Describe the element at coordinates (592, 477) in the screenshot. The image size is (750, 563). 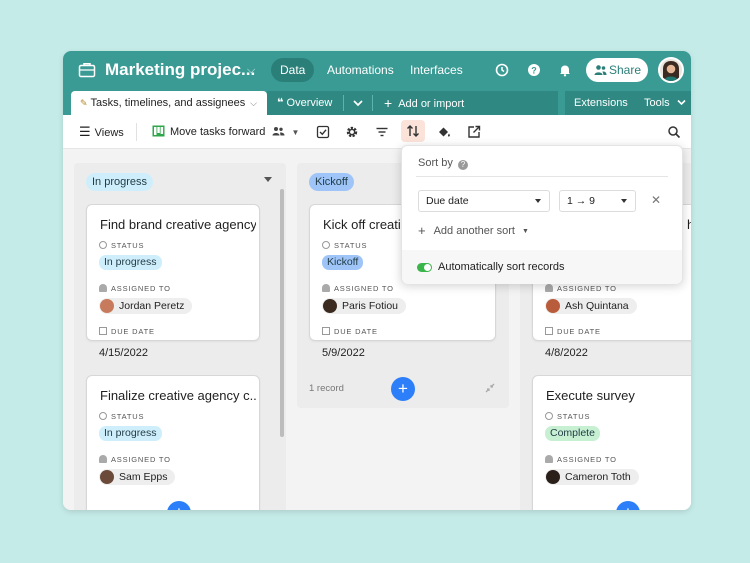
I see `assignee-chip: Cameron Toth` at that location.